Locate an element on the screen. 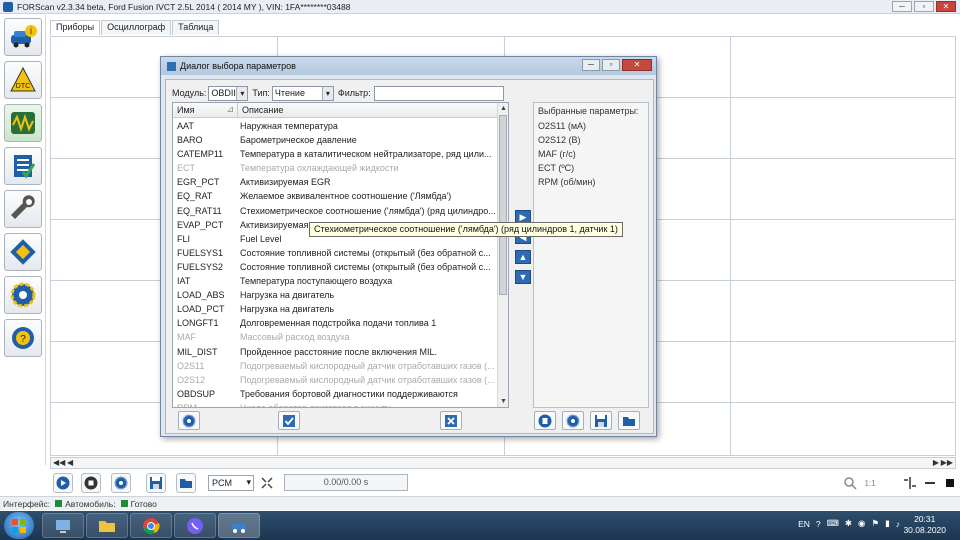 Image resolution: width=960 pixels, height=540 pixels. language-indicator: EN is located at coordinates (804, 524).